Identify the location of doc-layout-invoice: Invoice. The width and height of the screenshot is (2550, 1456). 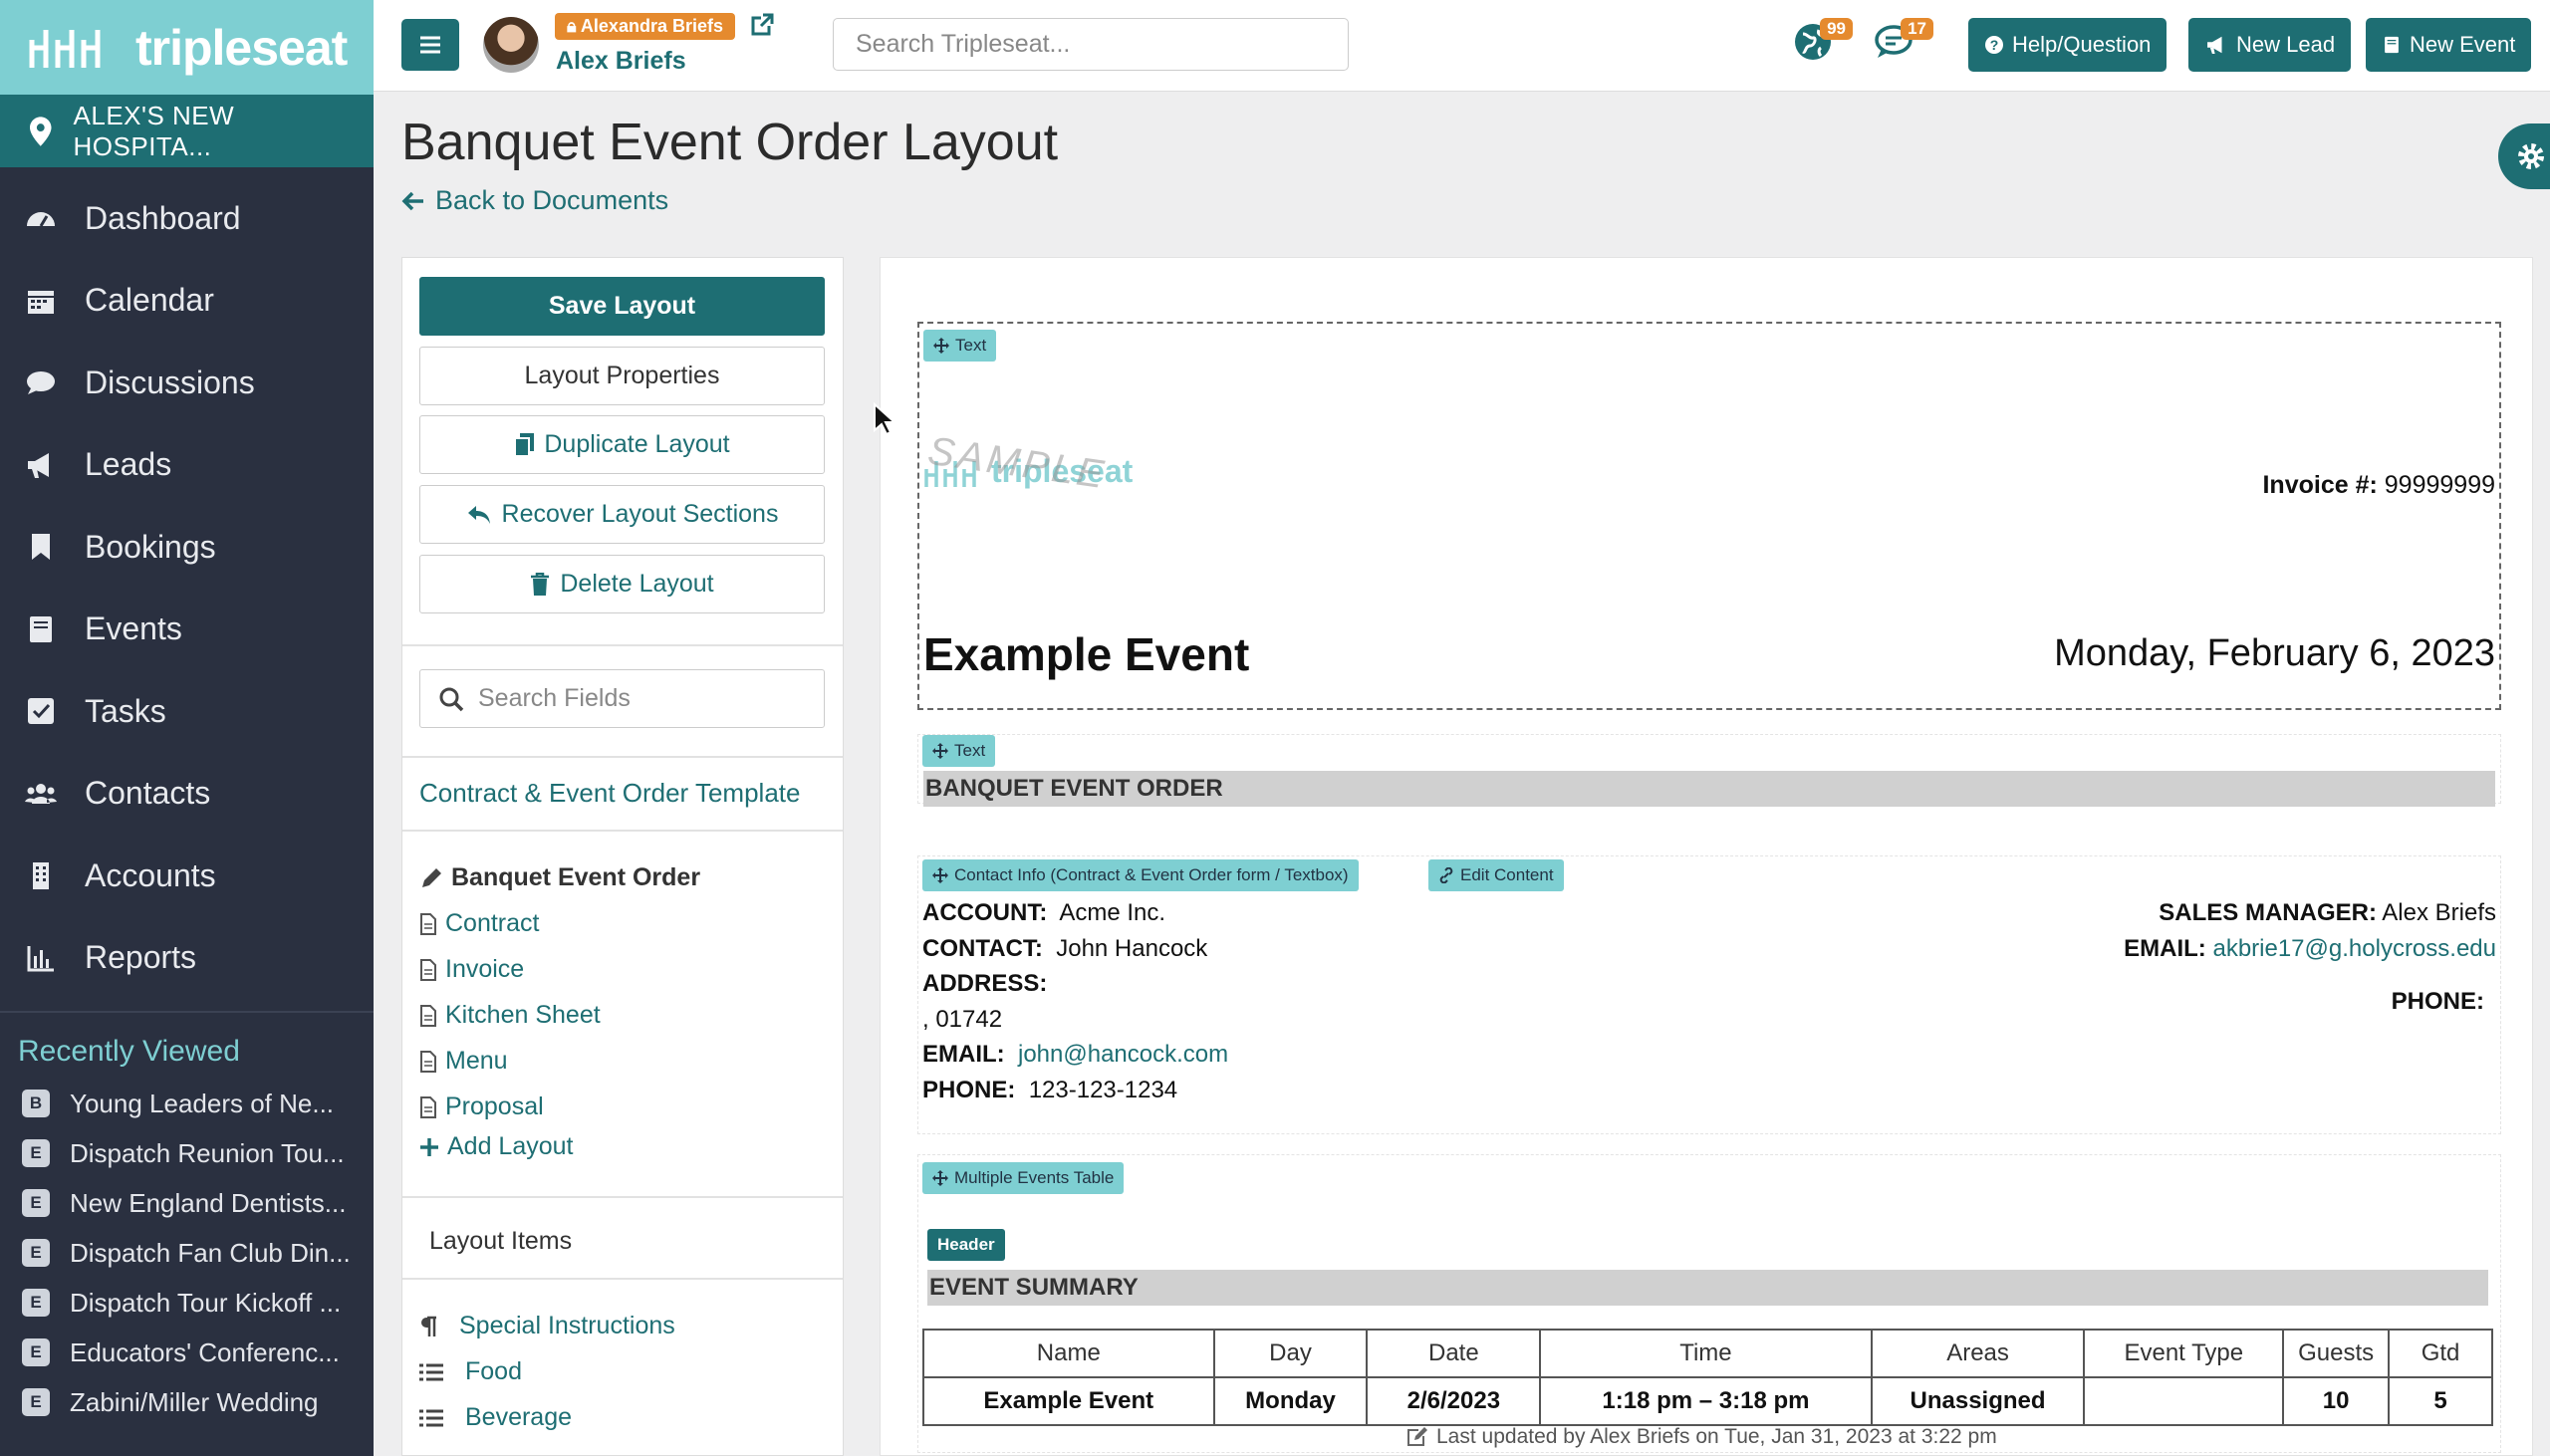
(471, 969).